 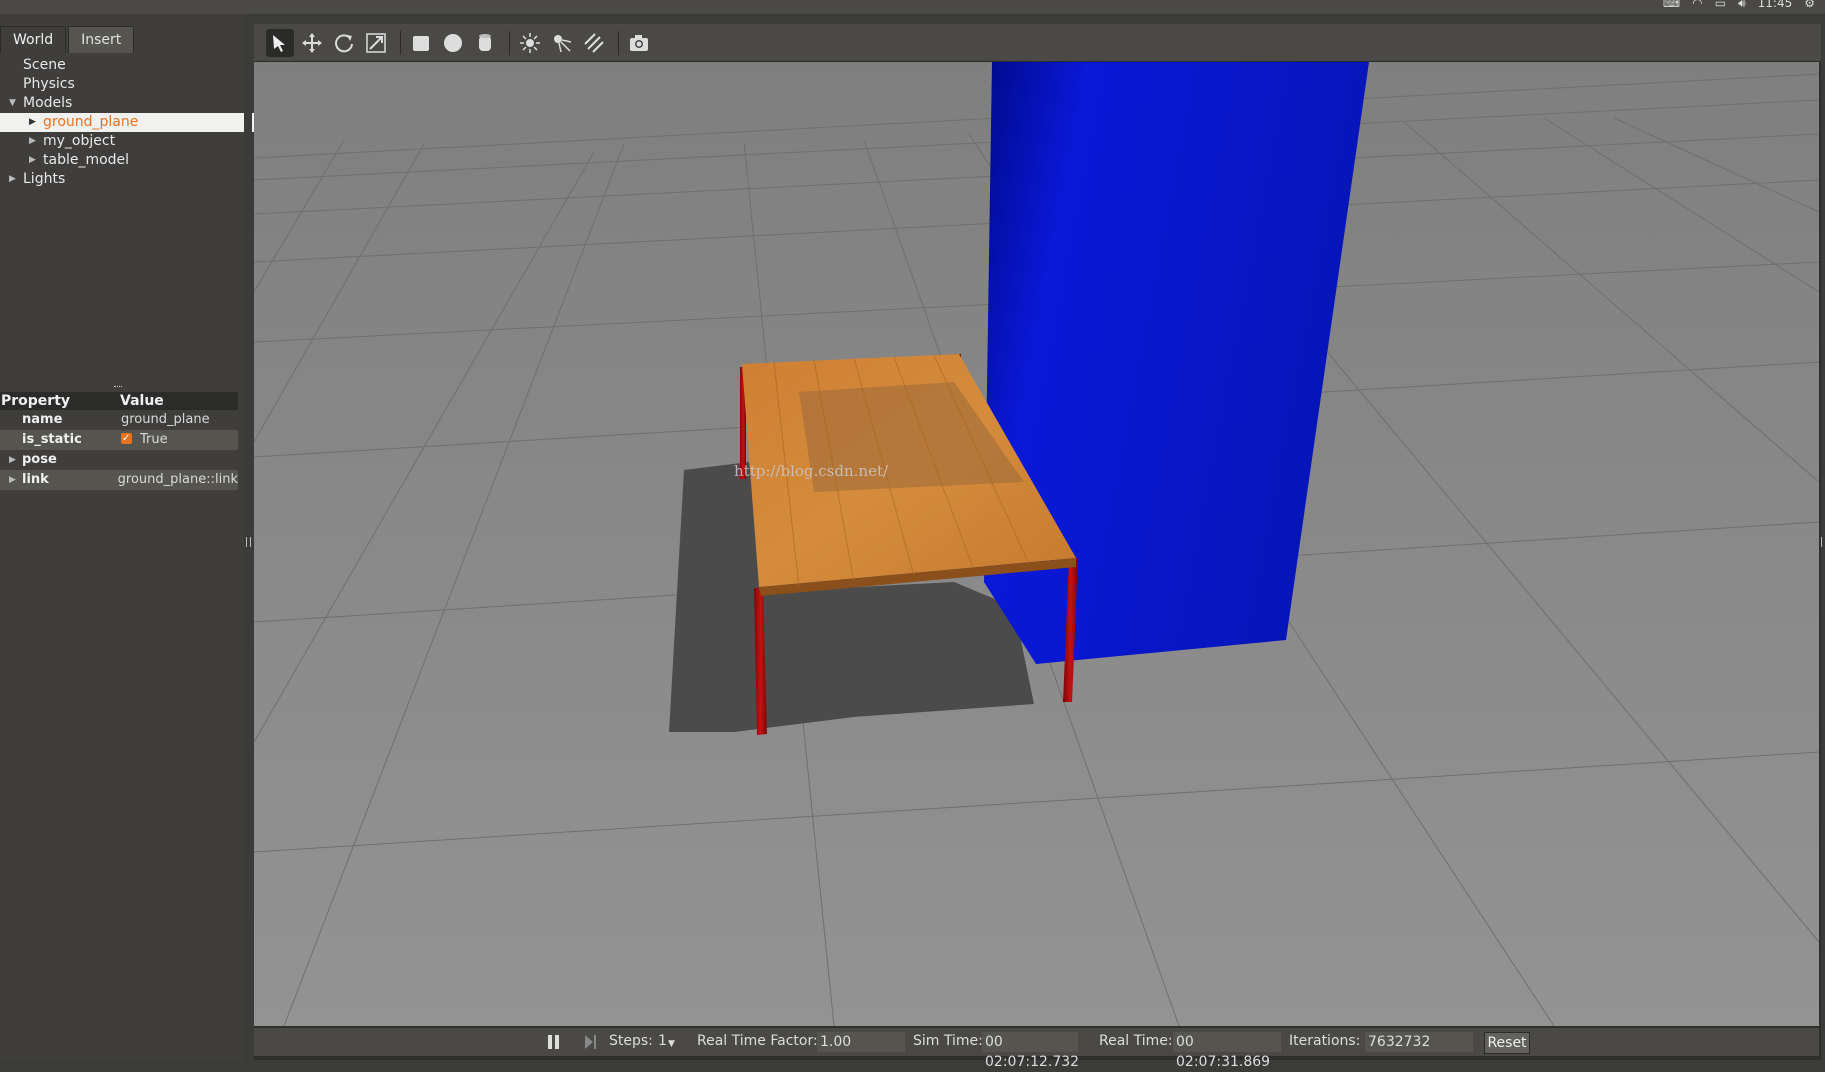 What do you see at coordinates (376, 43) in the screenshot?
I see `scale-tool-icon` at bounding box center [376, 43].